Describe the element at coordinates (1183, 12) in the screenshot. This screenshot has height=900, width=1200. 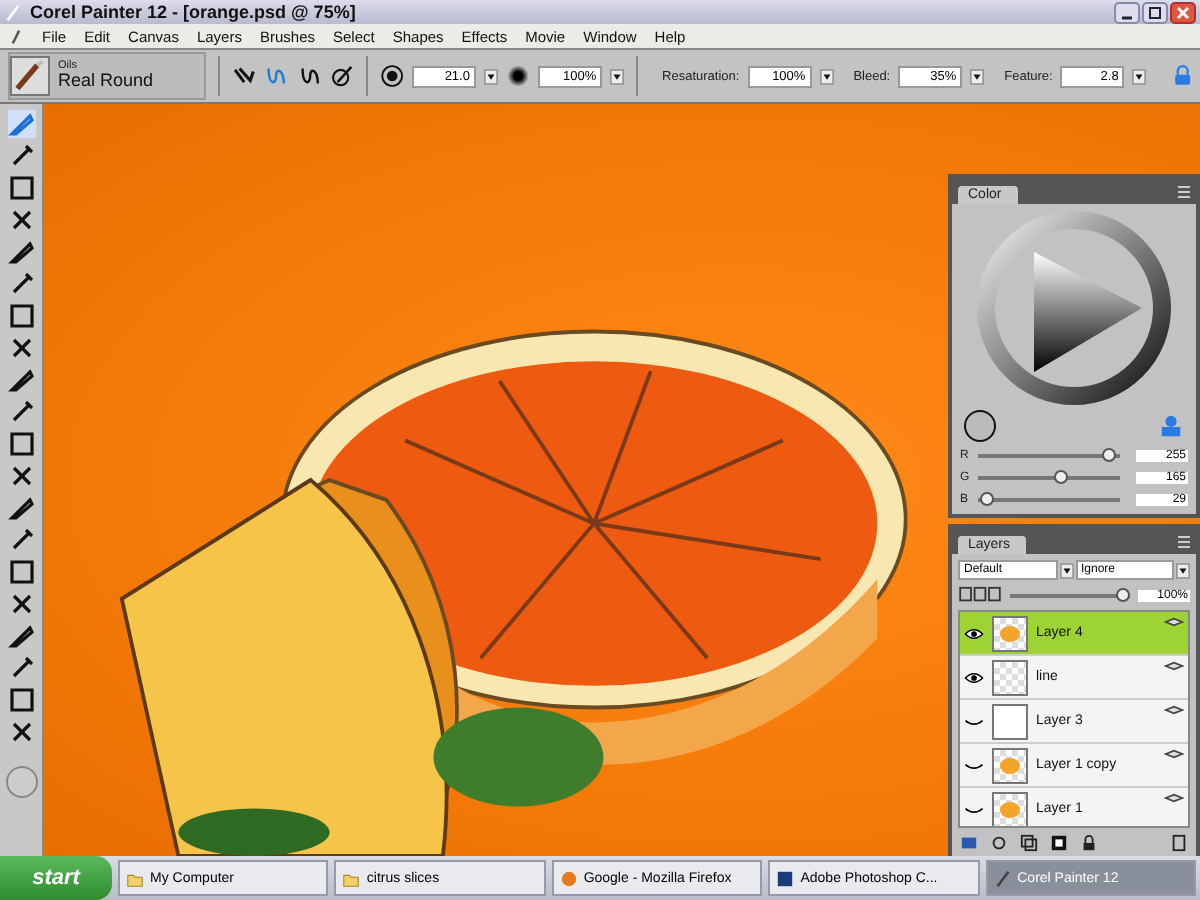
I see `close-button` at that location.